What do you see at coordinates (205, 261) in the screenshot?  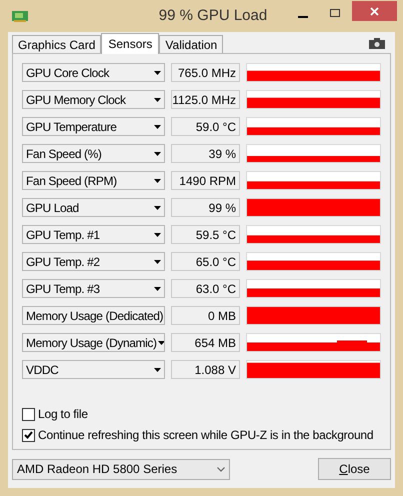 I see `sensor-value: 65.0 °C` at bounding box center [205, 261].